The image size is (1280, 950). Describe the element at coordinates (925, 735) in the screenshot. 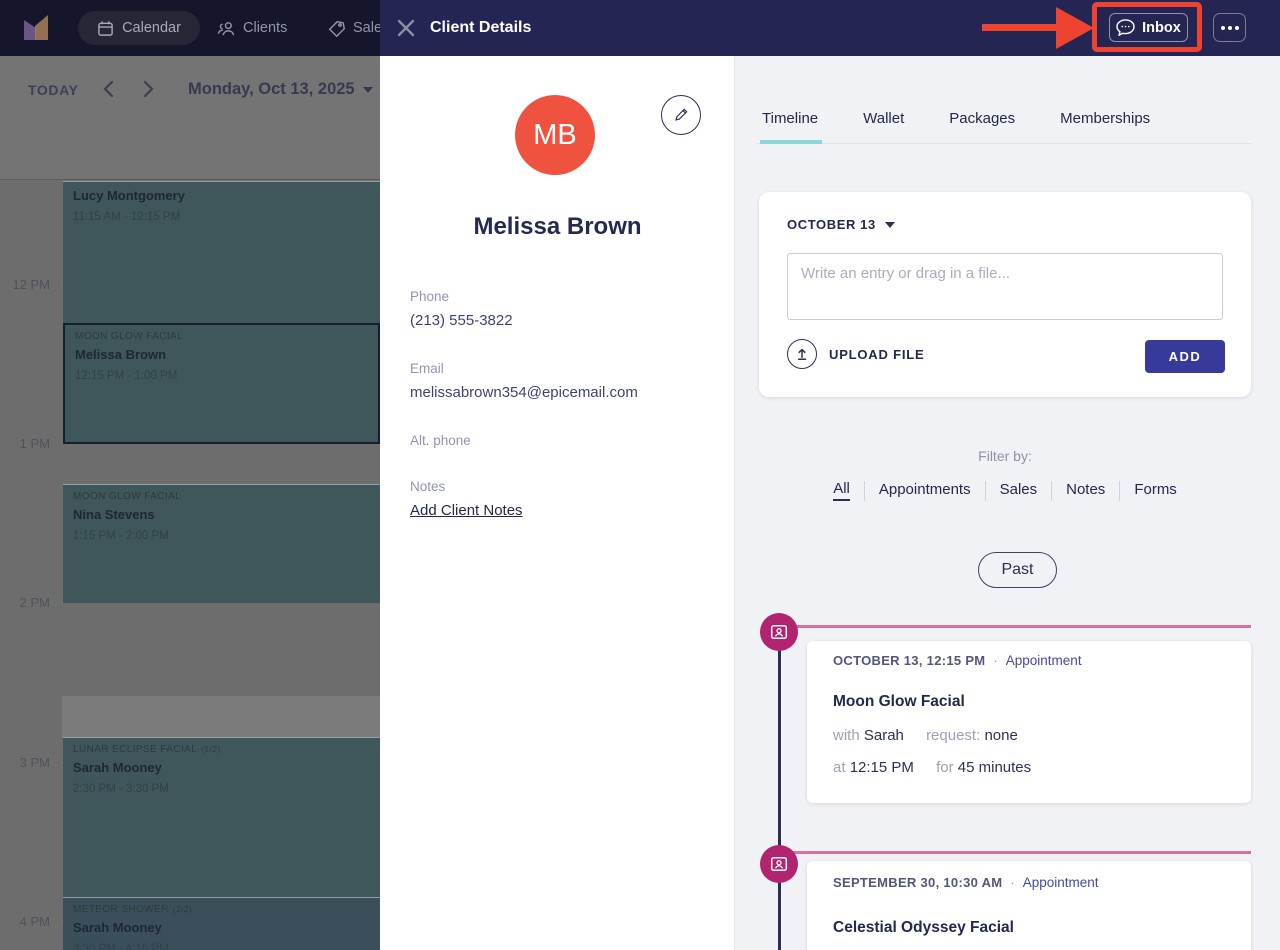

I see `timeline-detail-row: with Sarah request: none` at that location.